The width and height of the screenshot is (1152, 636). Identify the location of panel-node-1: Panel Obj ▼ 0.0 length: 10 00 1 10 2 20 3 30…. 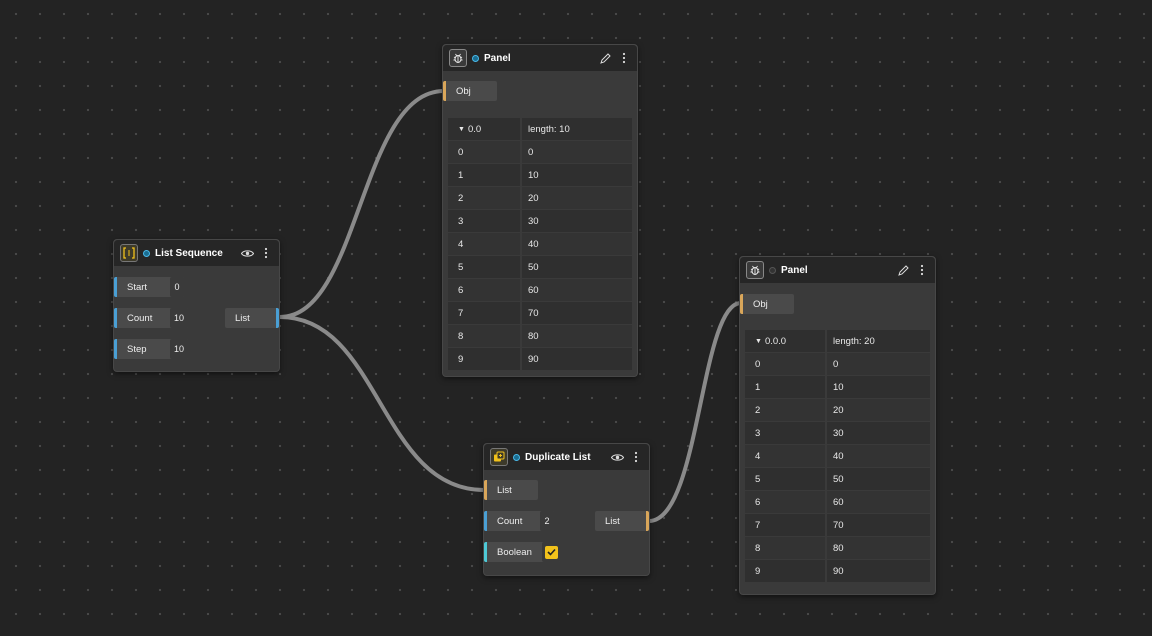
(540, 210).